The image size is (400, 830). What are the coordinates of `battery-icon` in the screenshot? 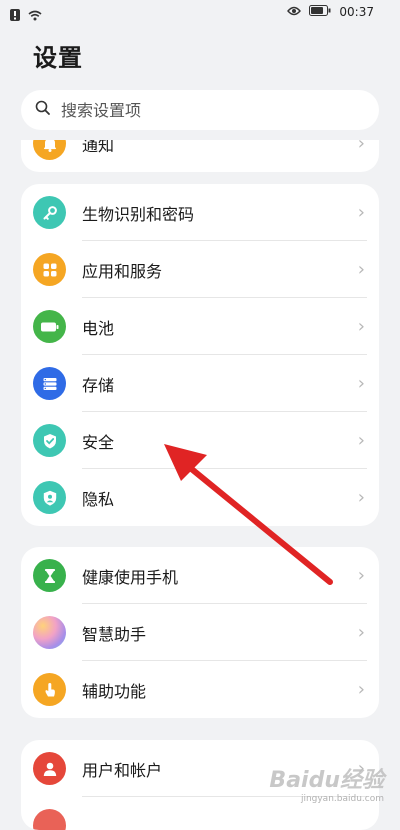 It's located at (49, 326).